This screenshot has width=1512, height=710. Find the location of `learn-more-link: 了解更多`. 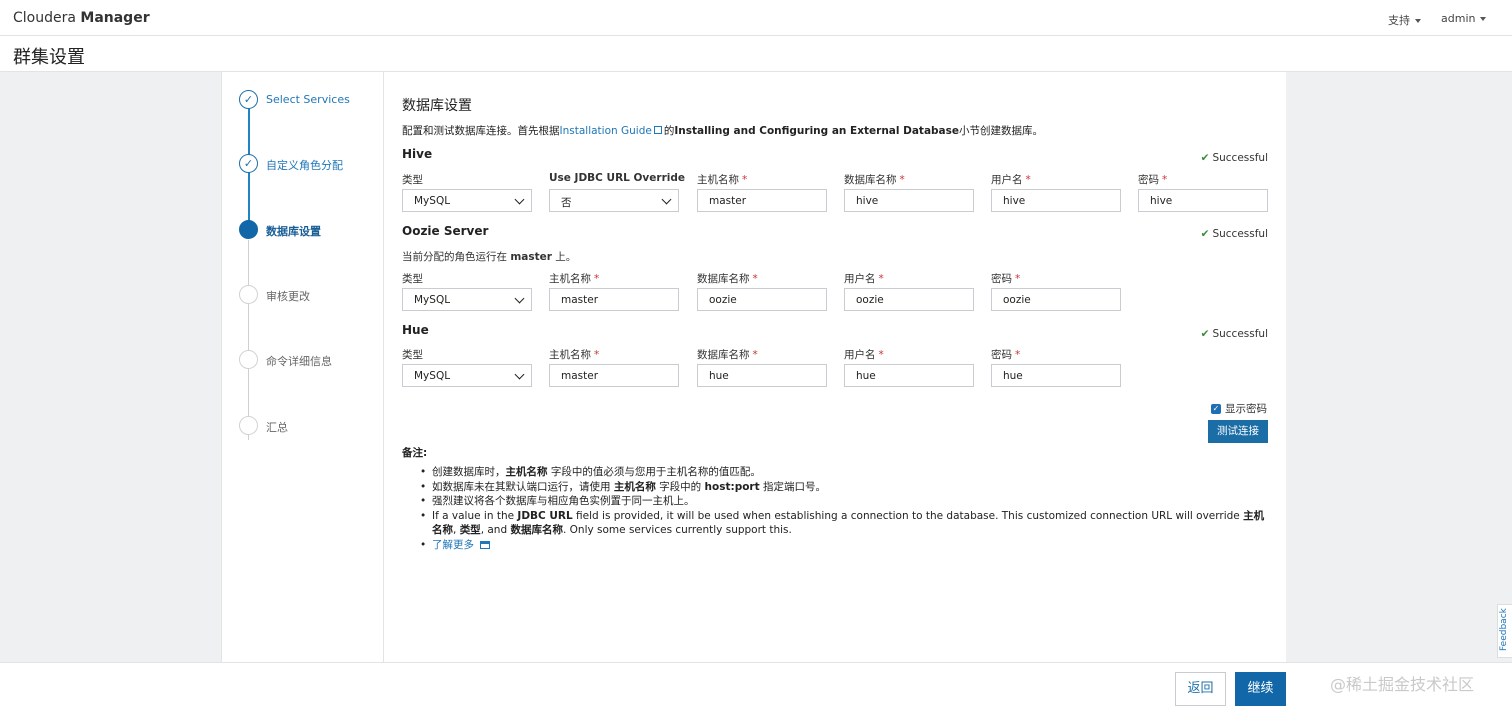

learn-more-link: 了解更多 is located at coordinates (453, 545).